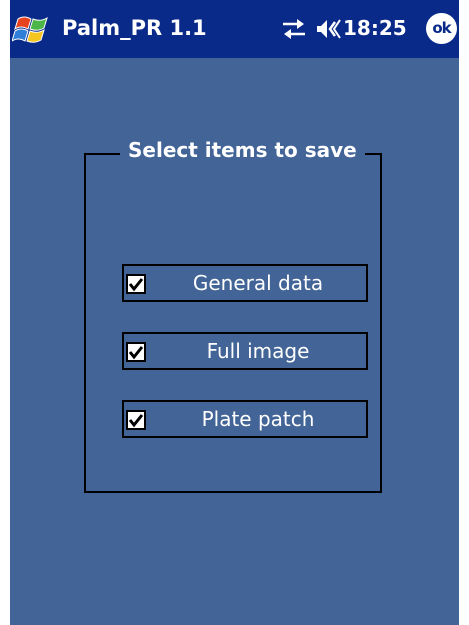 This screenshot has height=625, width=469. I want to click on windows-flag-icon, so click(31, 29).